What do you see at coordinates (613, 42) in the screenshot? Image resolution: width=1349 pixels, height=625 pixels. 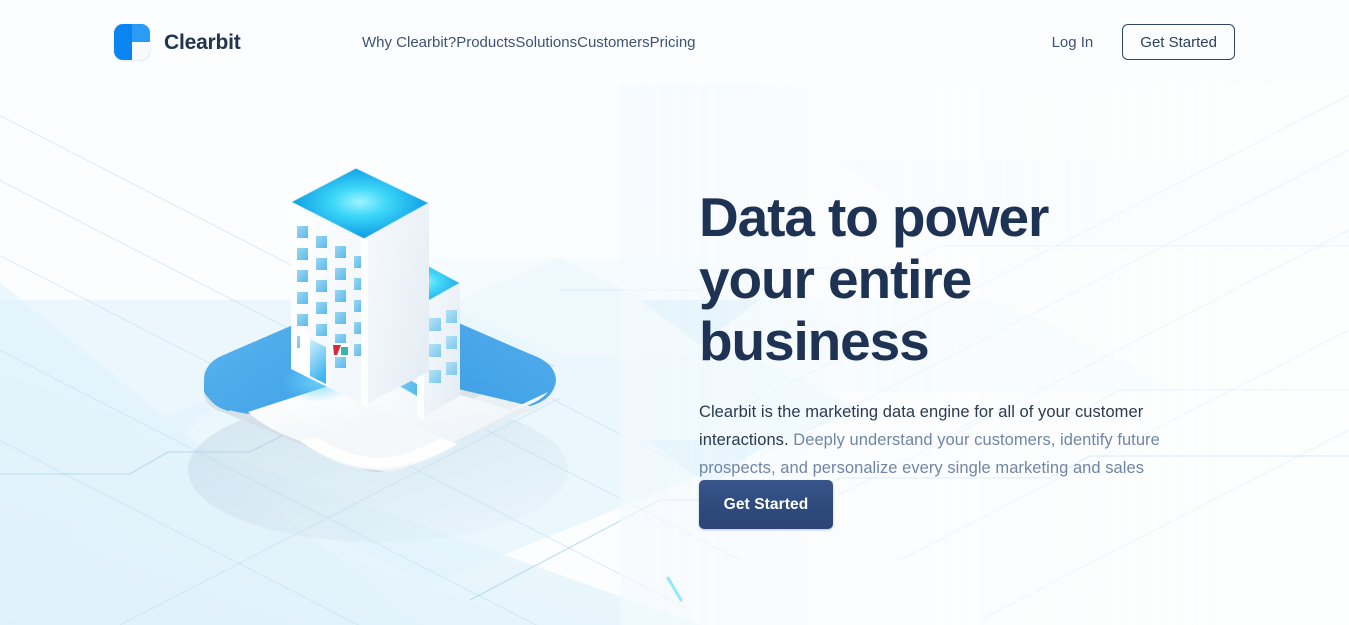 I see `nav-customers: Customers` at bounding box center [613, 42].